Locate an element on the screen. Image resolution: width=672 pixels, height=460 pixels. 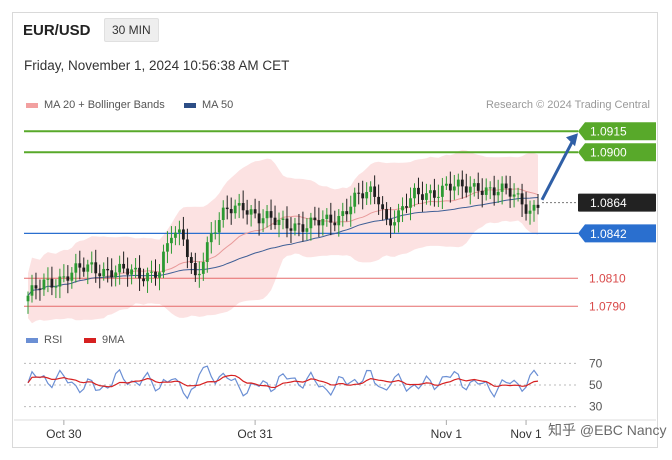
level-label-pivot-3: 1.0842 is located at coordinates (608, 234).